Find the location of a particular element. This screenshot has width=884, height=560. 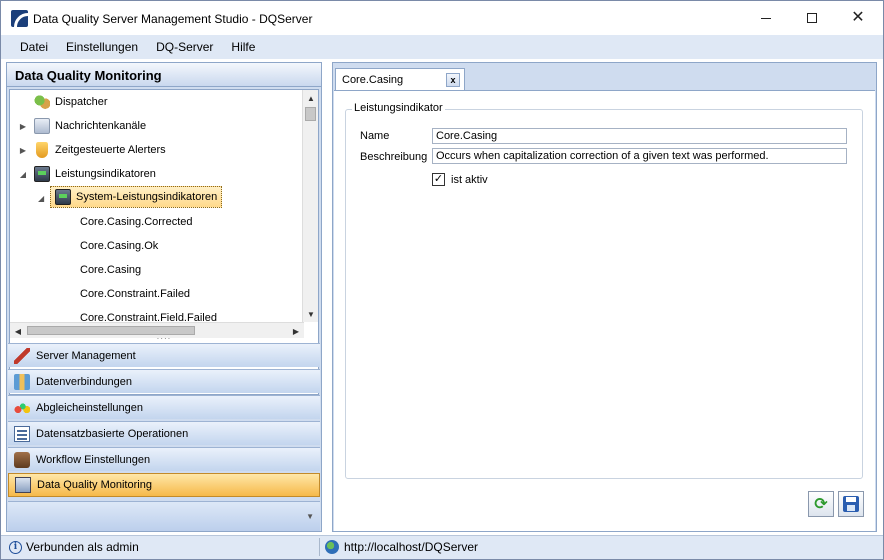

maximize-button is located at coordinates (812, 18).